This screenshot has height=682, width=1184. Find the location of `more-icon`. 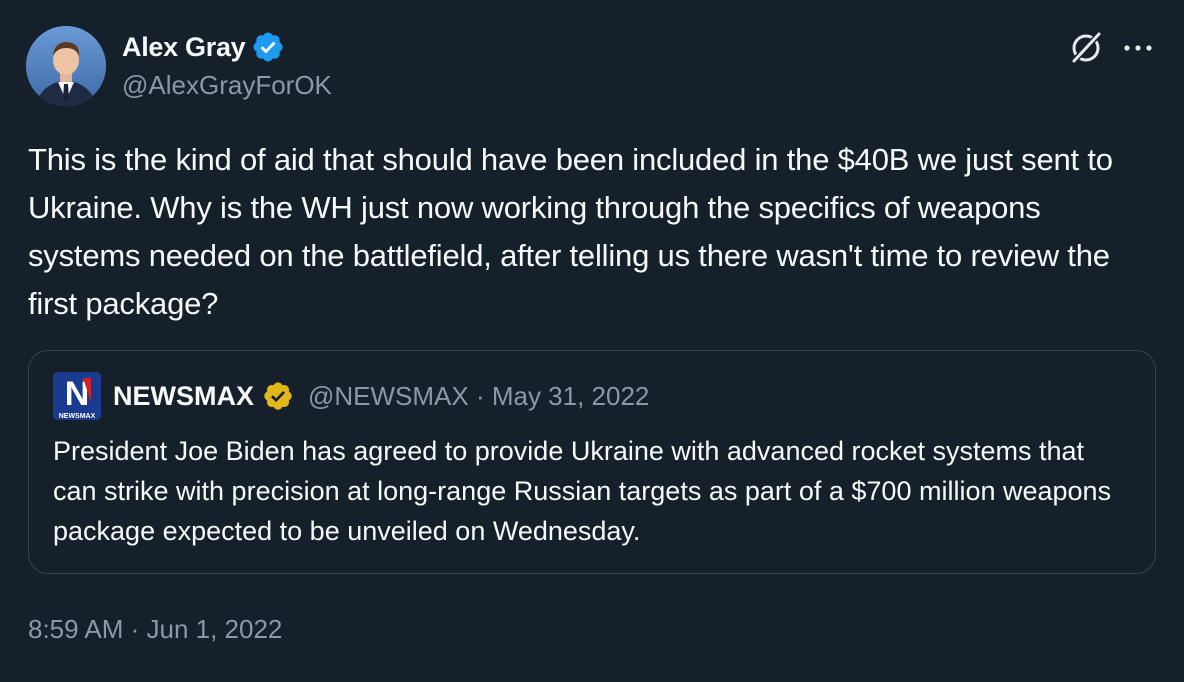

more-icon is located at coordinates (1138, 48).